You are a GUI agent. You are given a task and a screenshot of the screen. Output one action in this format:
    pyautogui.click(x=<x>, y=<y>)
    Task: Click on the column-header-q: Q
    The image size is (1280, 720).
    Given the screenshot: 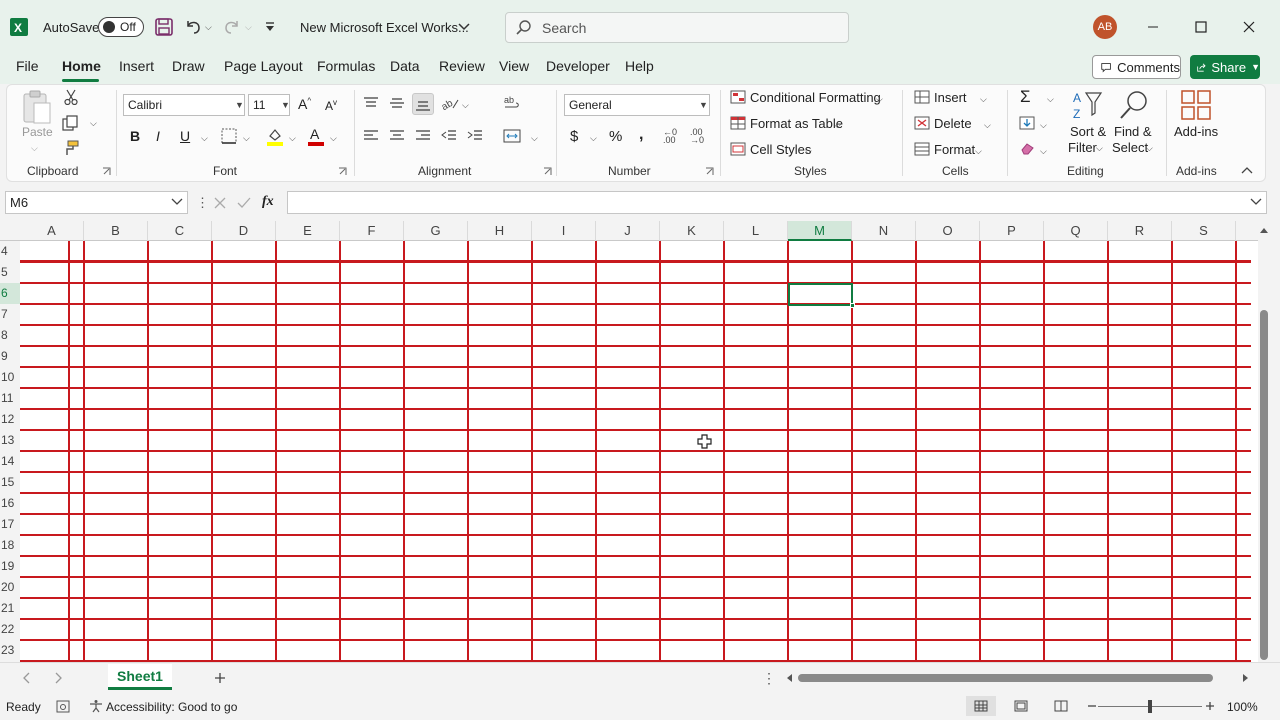 What is the action you would take?
    pyautogui.click(x=1076, y=231)
    